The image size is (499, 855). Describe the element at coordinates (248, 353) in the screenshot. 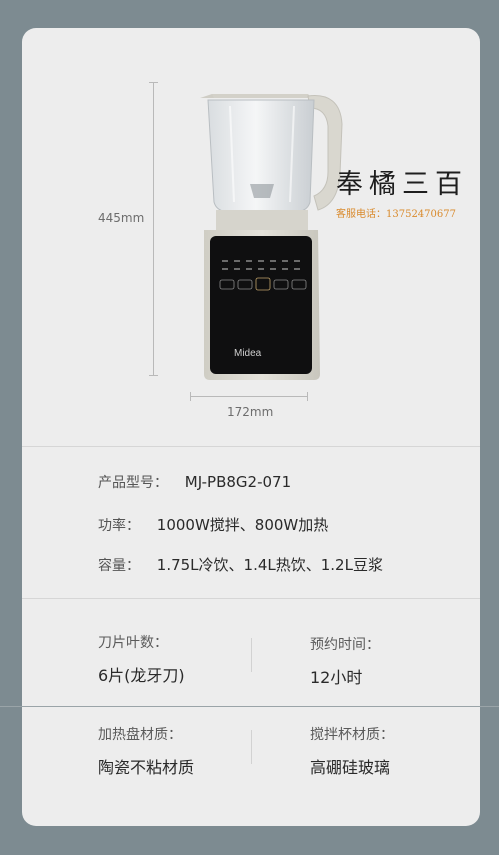

I see `blender-brand-label: Midea` at that location.